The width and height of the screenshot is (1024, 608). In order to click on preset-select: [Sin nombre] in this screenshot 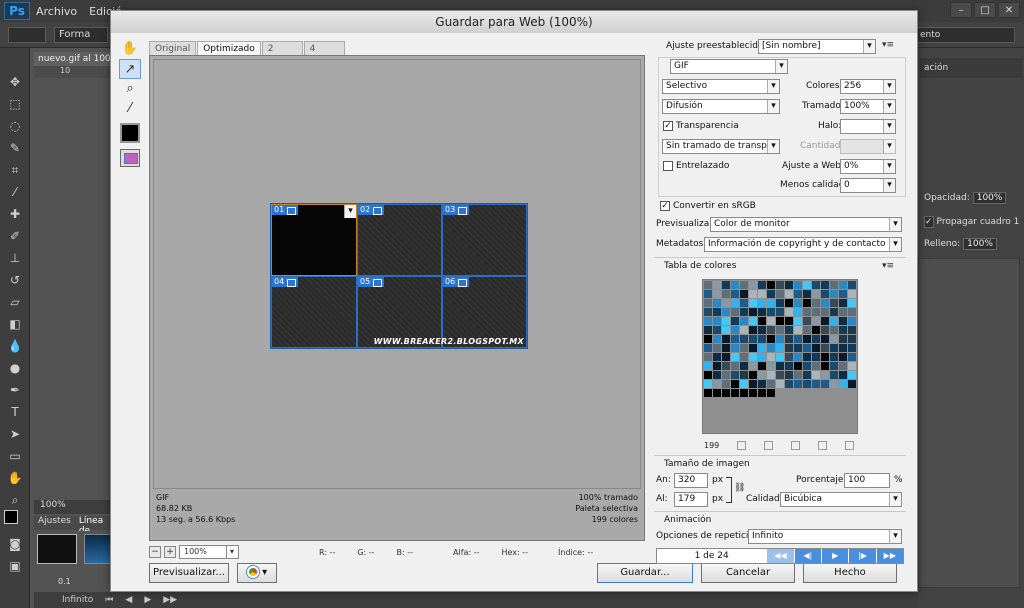, I will do `click(817, 46)`.